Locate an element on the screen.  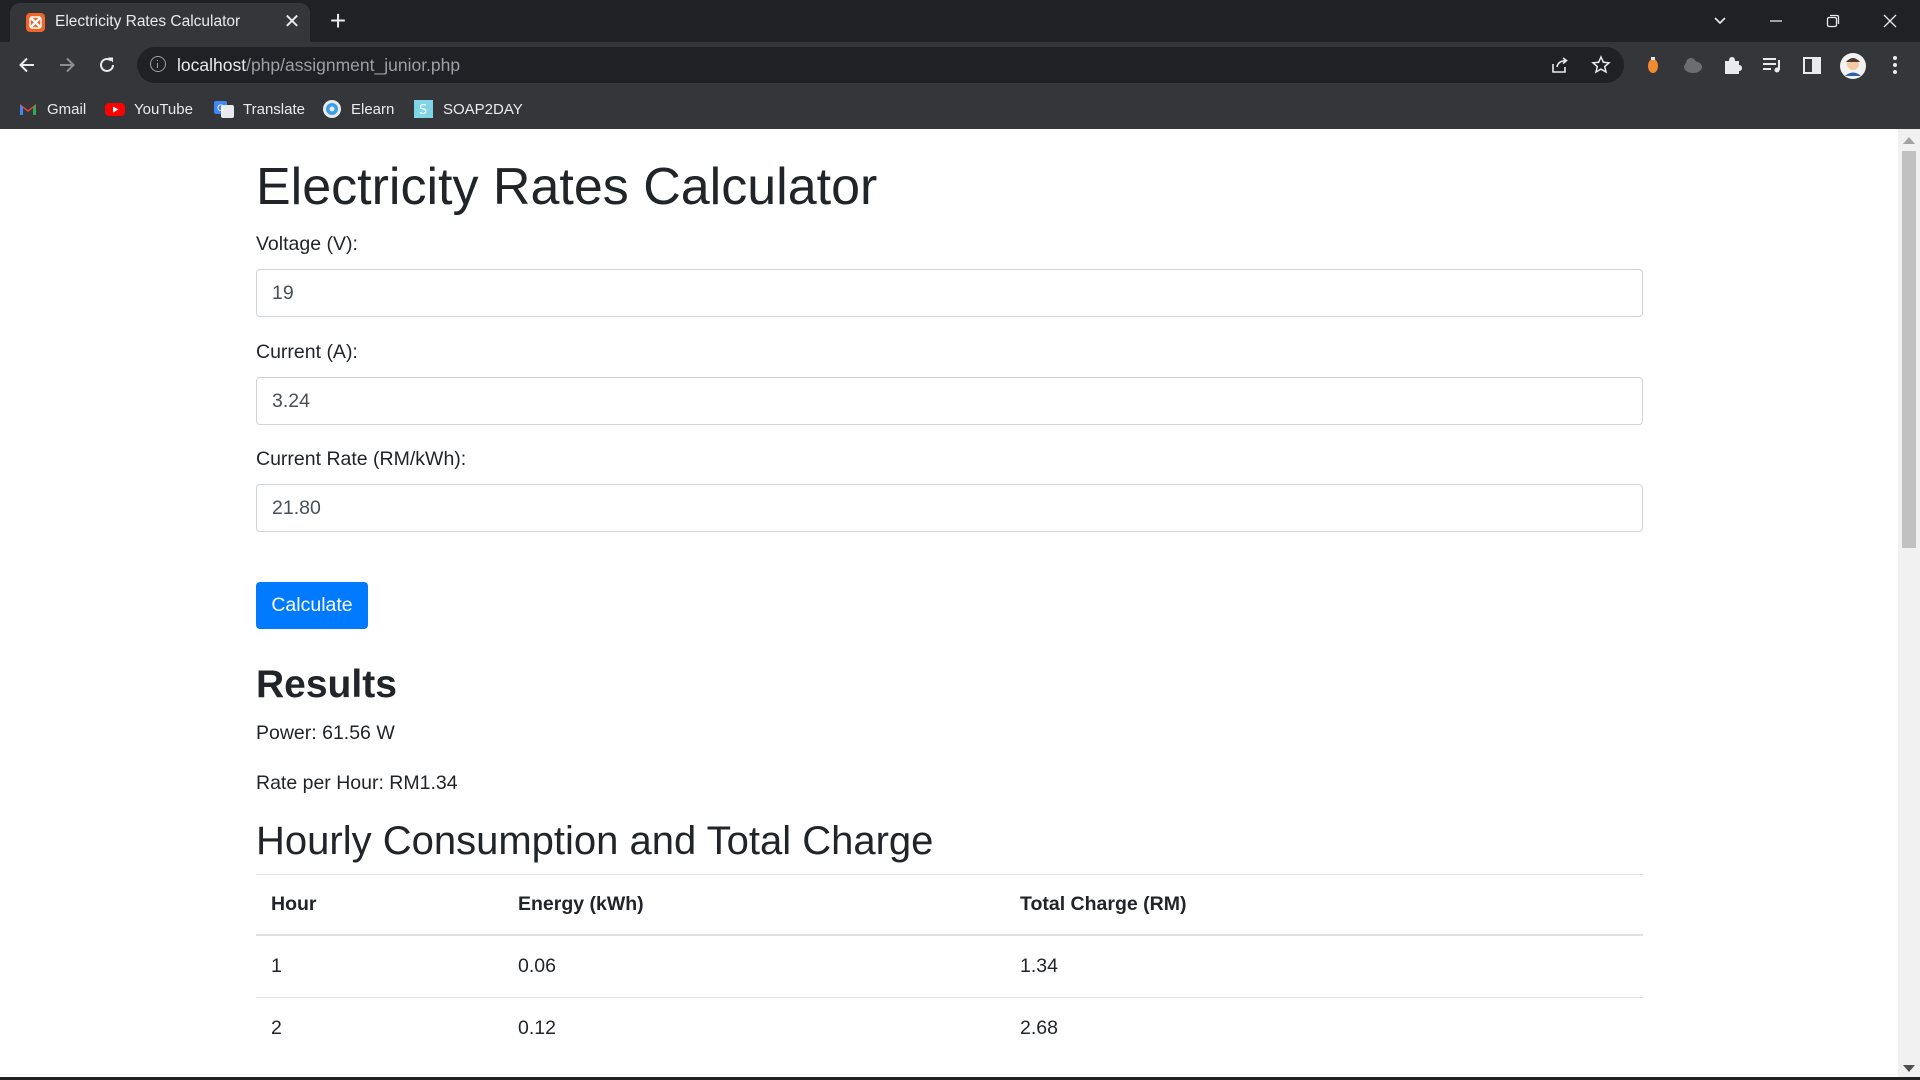
column-header: Total Charge (RM) is located at coordinates (1324, 905).